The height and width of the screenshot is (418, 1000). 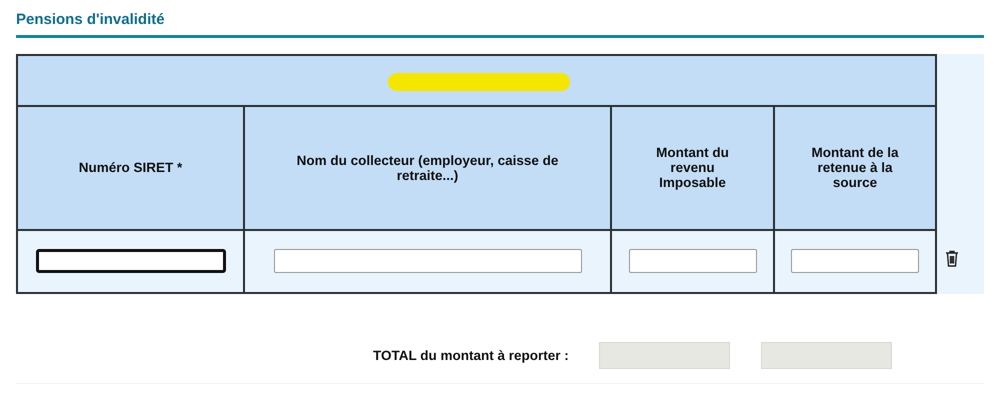 What do you see at coordinates (692, 168) in the screenshot?
I see `column-header: Montant du revenu Imposable` at bounding box center [692, 168].